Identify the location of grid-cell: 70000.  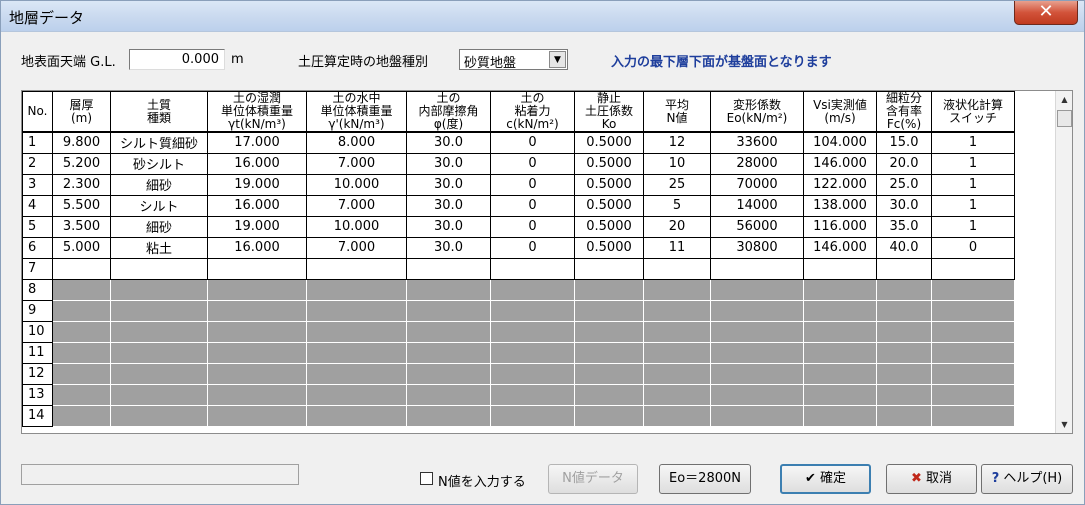
(757, 184).